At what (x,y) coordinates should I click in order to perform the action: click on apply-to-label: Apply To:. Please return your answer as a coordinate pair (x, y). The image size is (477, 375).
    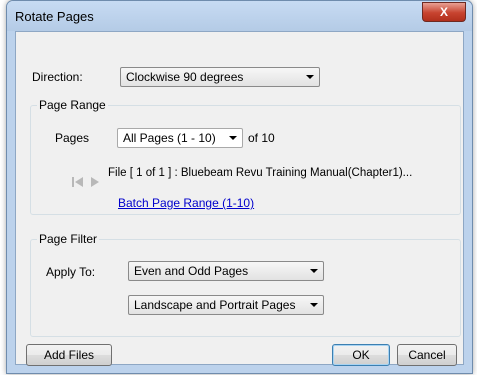
    Looking at the image, I should click on (71, 272).